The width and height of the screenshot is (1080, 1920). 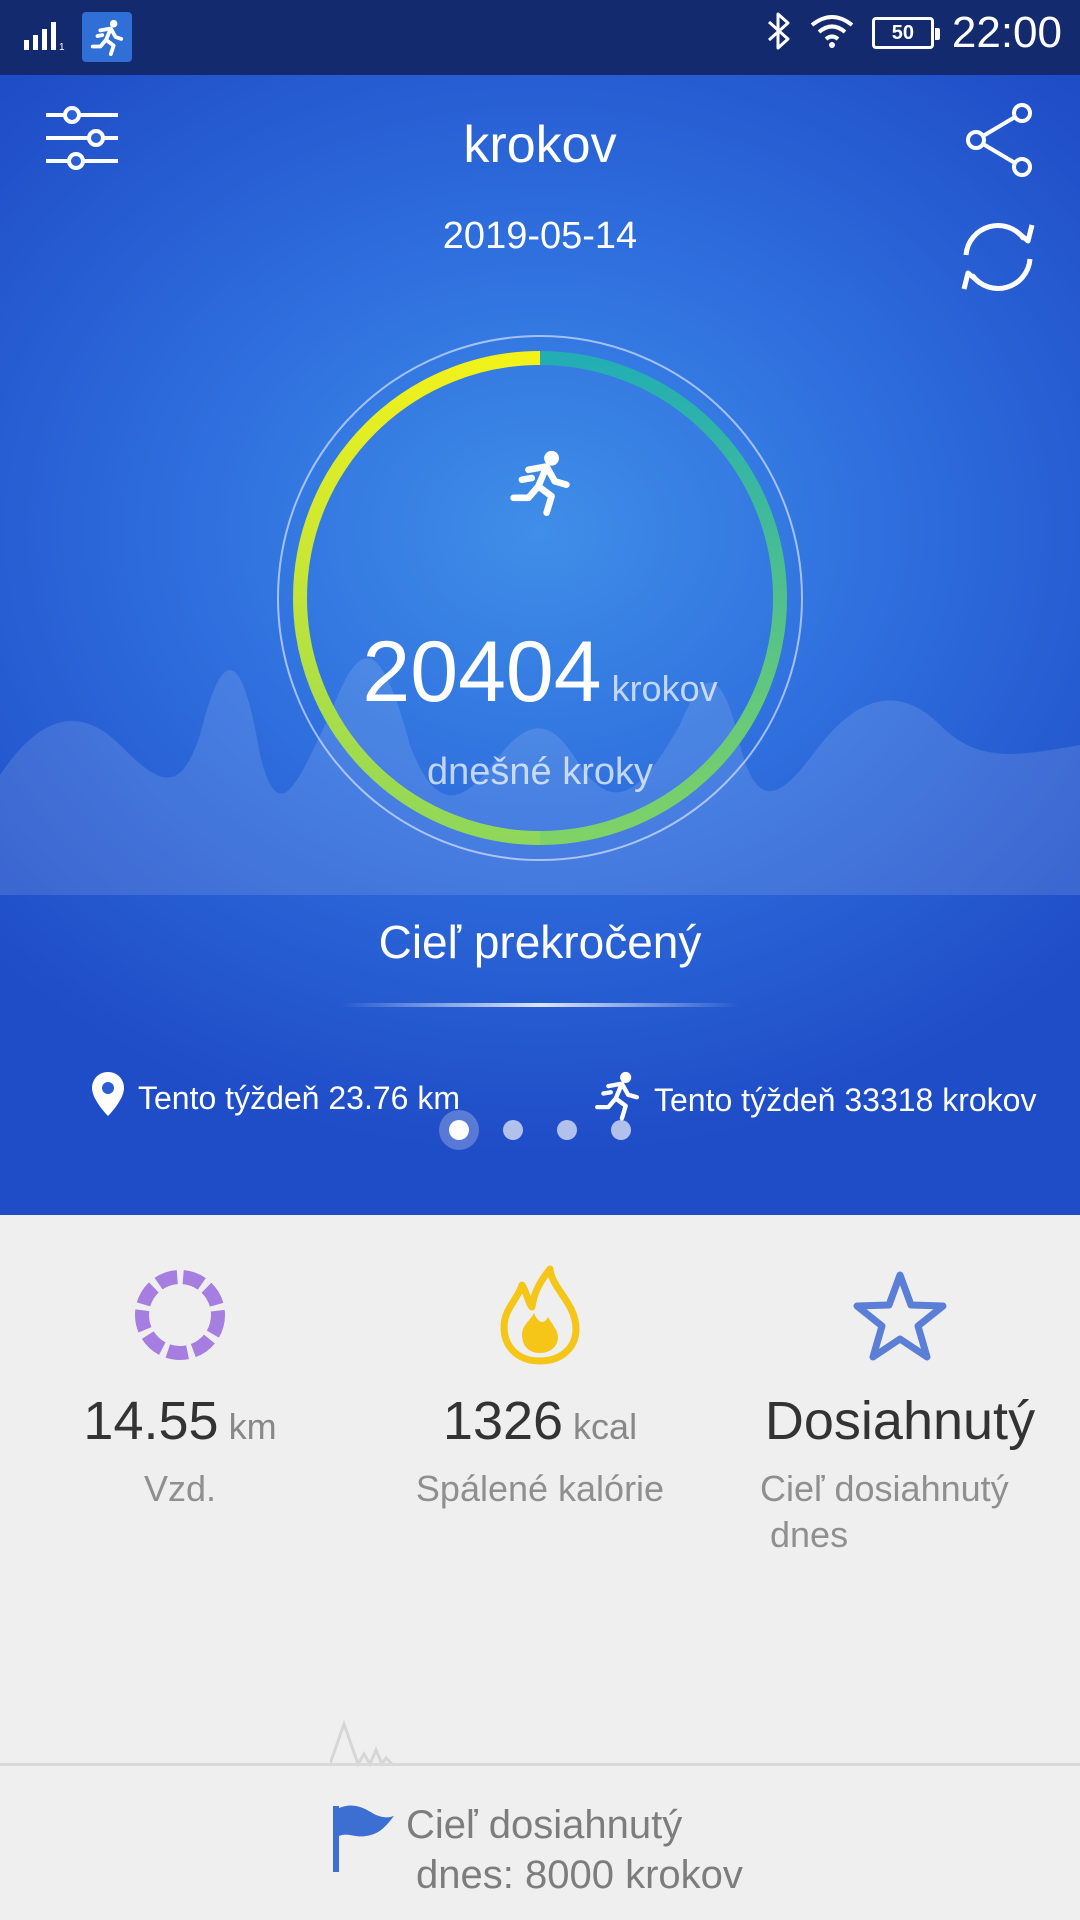 I want to click on selected-date: 2019-05-14, so click(x=540, y=236).